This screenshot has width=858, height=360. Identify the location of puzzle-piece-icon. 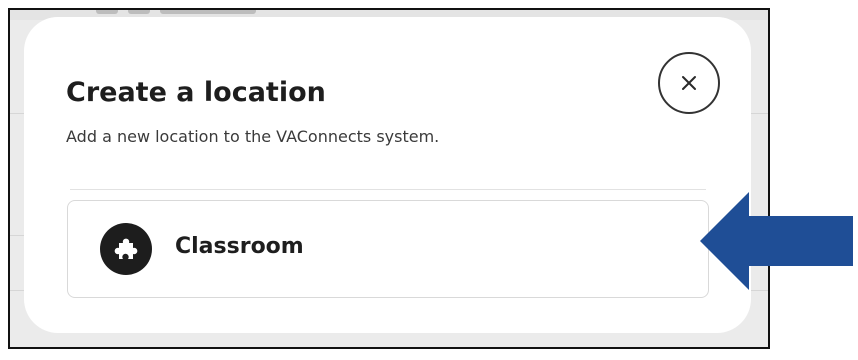
(126, 248).